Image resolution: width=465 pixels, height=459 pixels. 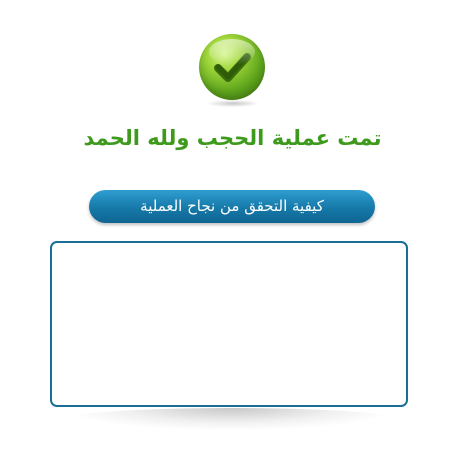 I want to click on icon-shadow, so click(x=233, y=103).